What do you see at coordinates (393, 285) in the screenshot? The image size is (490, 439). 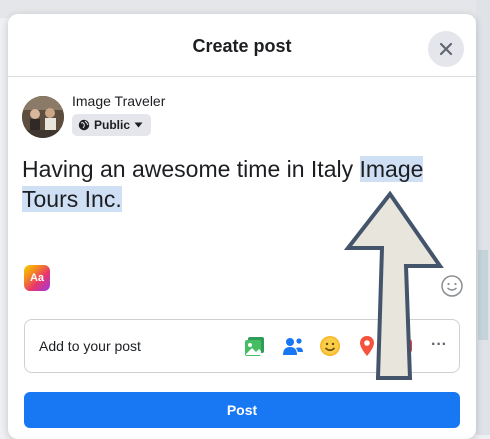 I see `arrow-annotation-icon` at bounding box center [393, 285].